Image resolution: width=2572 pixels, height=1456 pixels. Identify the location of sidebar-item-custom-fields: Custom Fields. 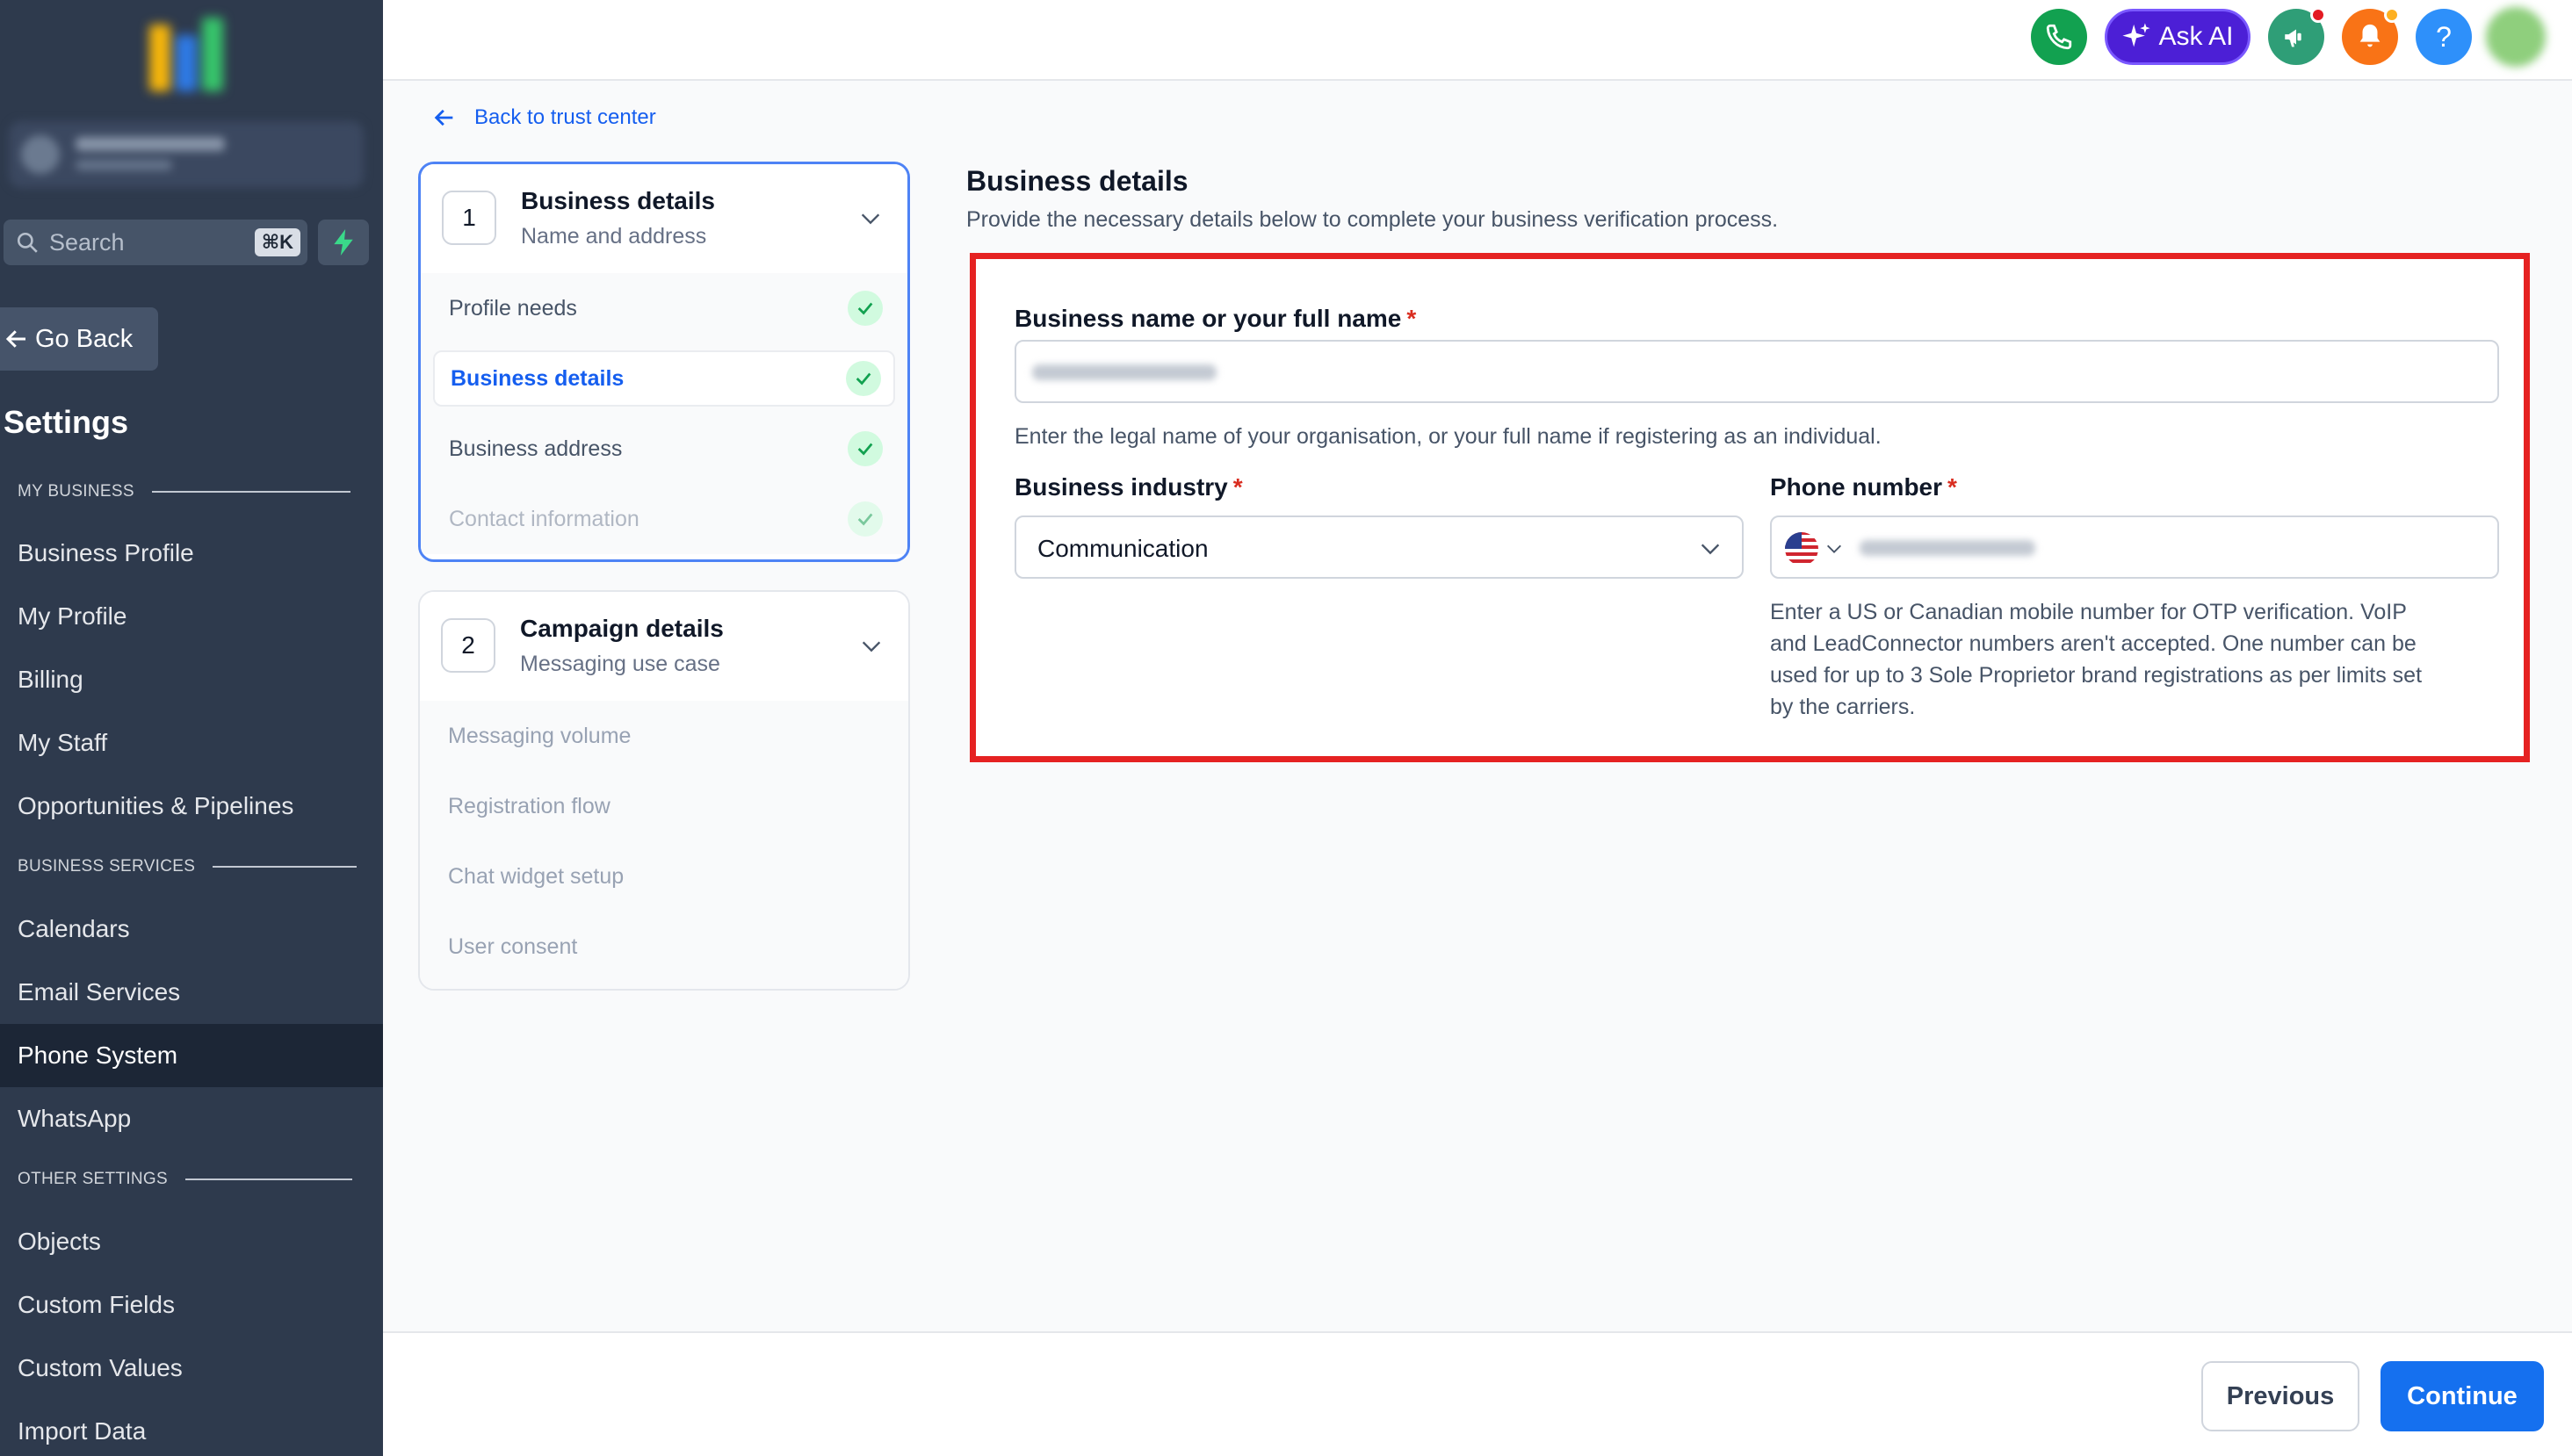
(191, 1305).